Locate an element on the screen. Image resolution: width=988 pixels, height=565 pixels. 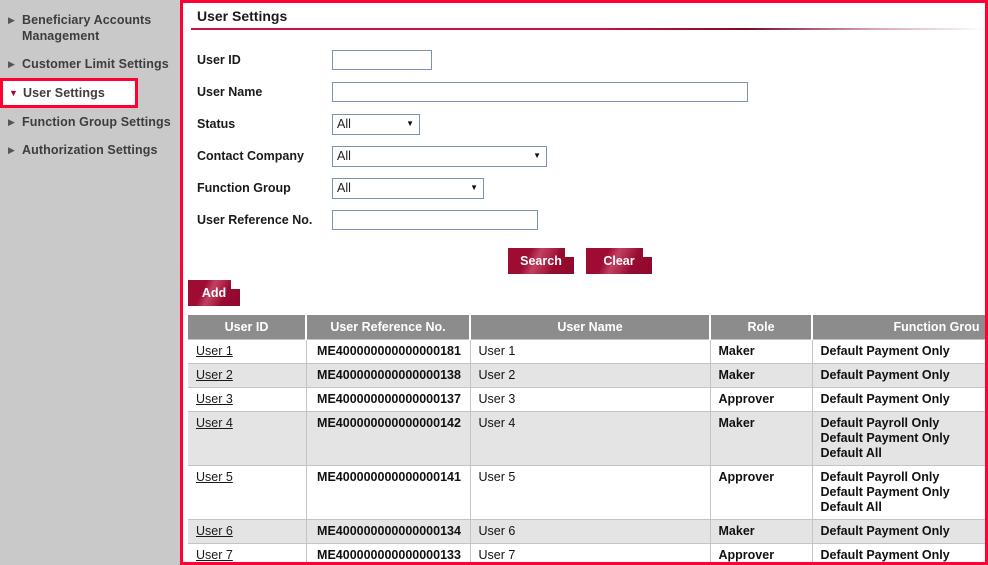
clear-button-wrap: Clear is located at coordinates (619, 261).